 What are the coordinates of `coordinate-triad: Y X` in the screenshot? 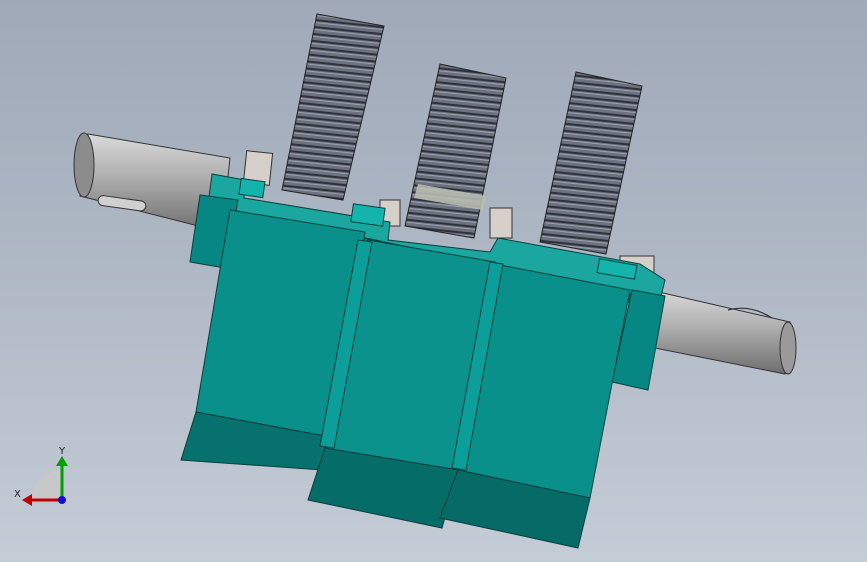 It's located at (41, 476).